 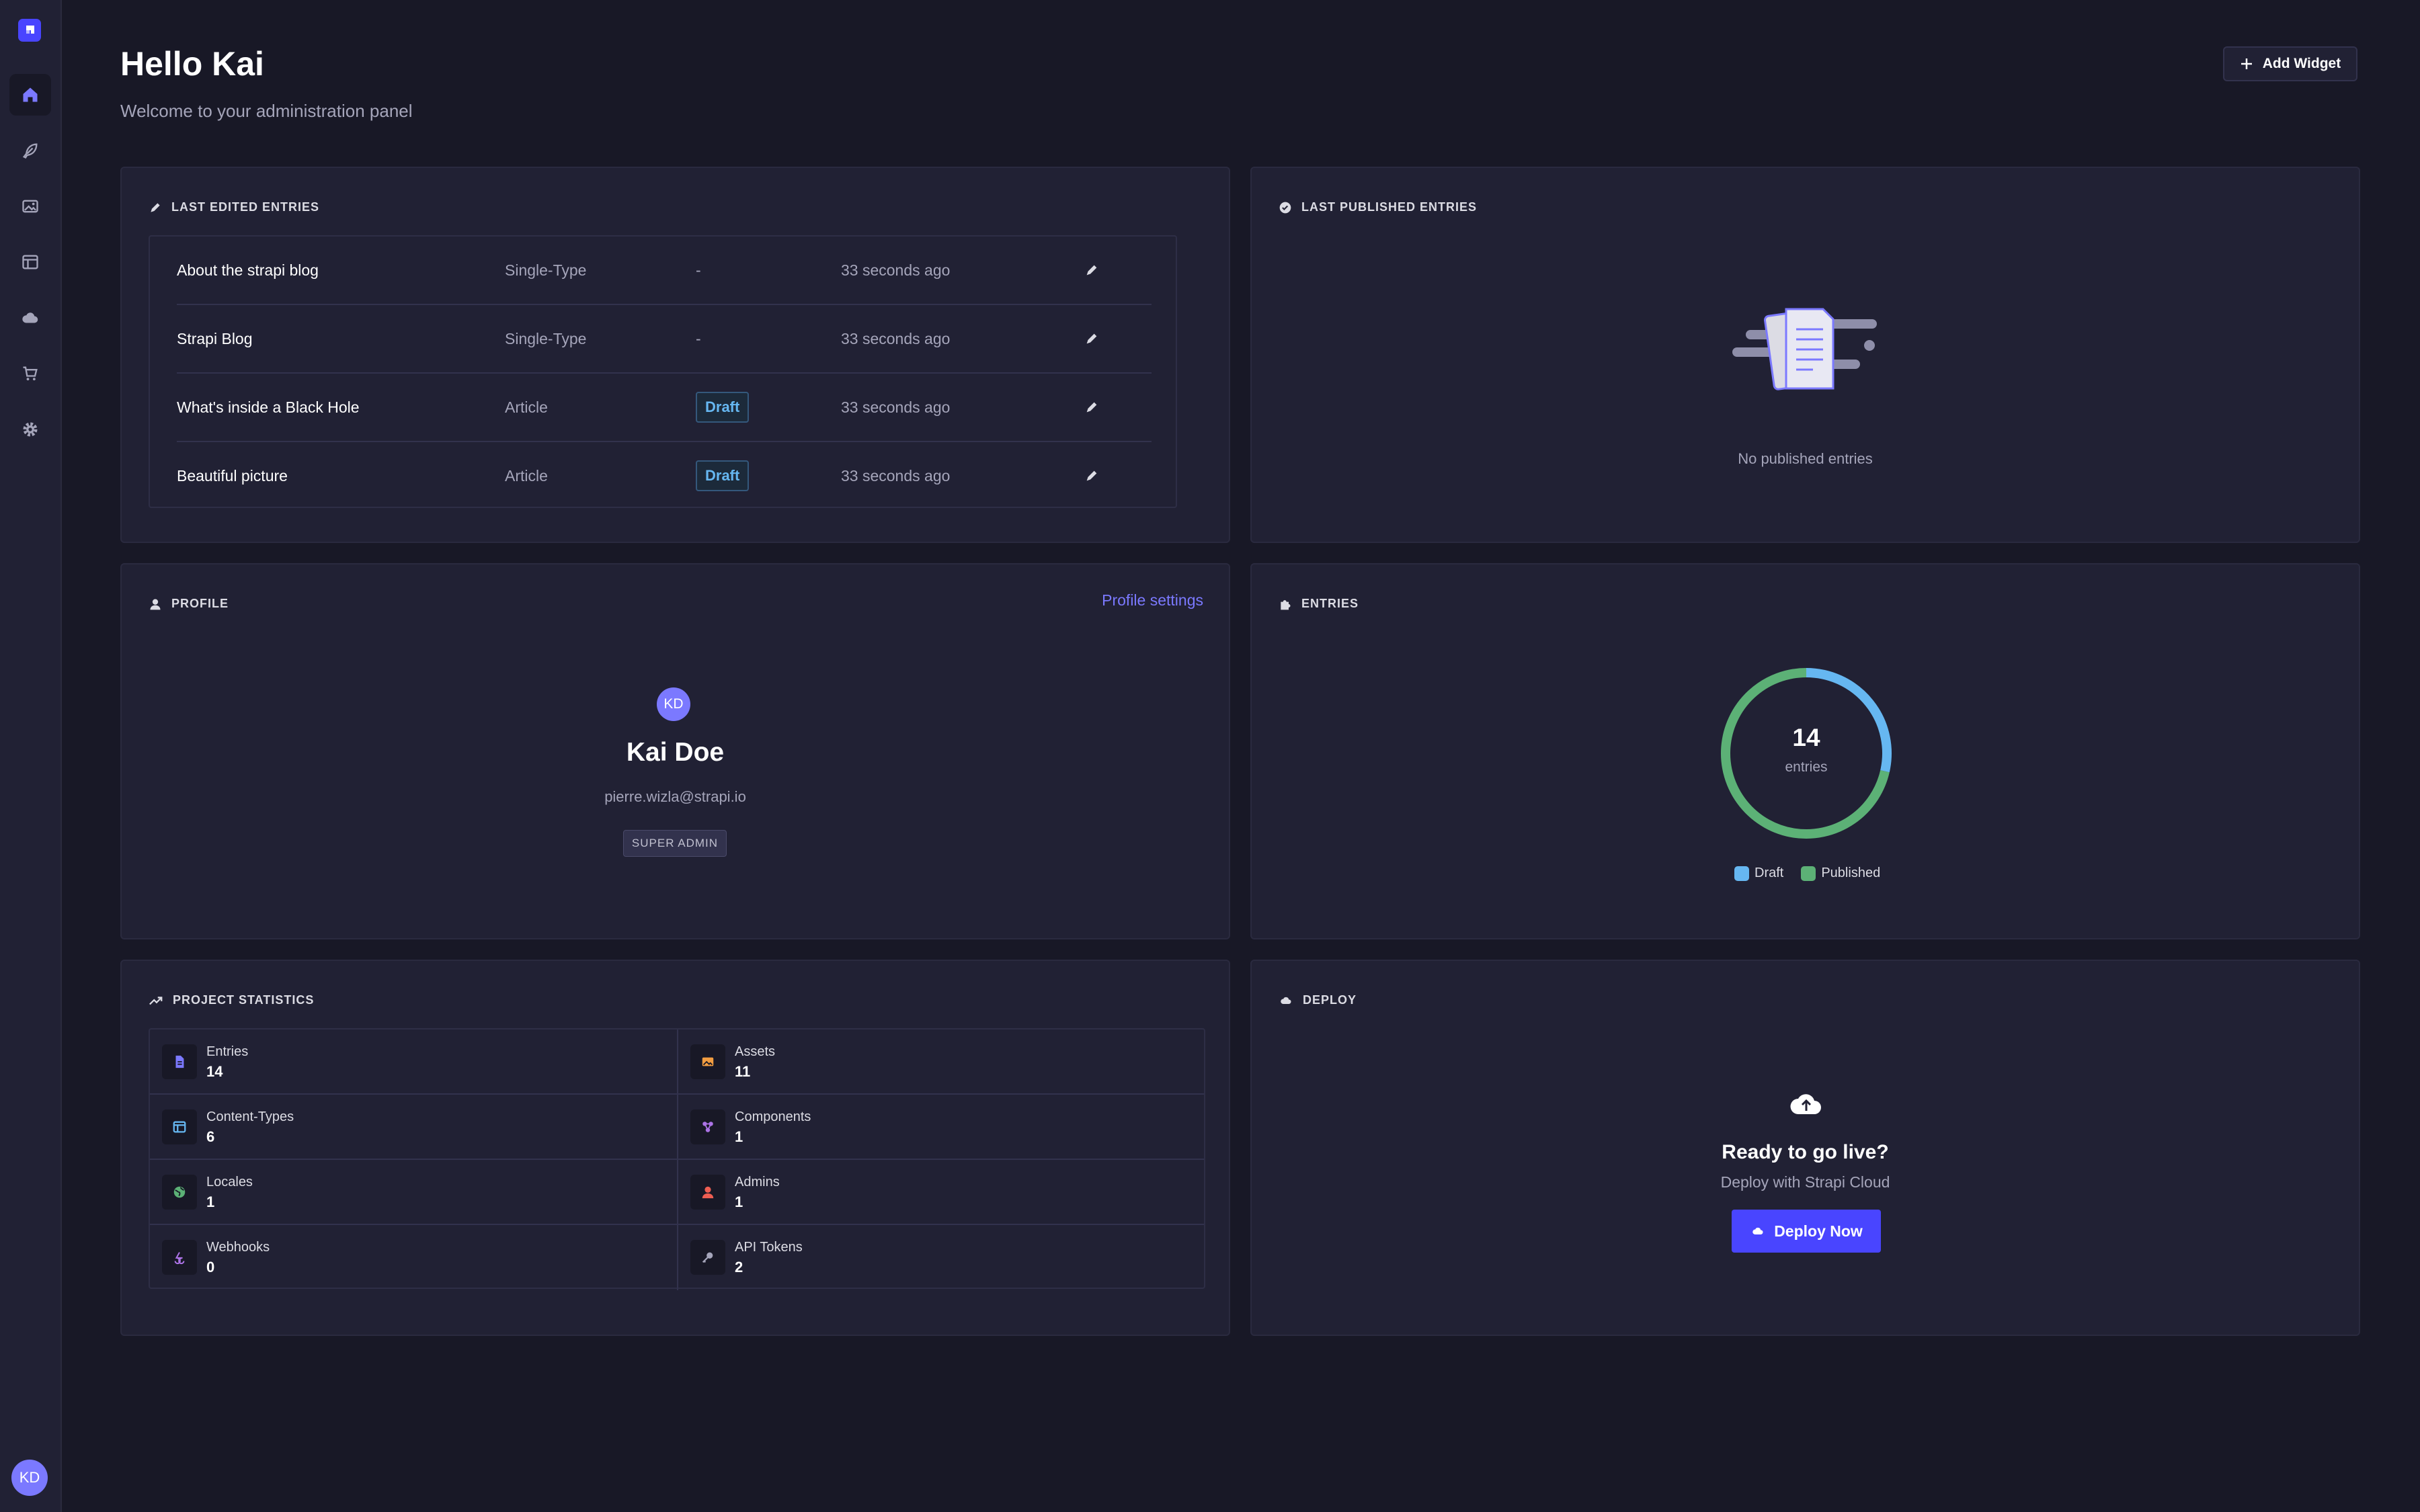 What do you see at coordinates (940, 1257) in the screenshot?
I see `stat-api-tokens: API Tokens 2` at bounding box center [940, 1257].